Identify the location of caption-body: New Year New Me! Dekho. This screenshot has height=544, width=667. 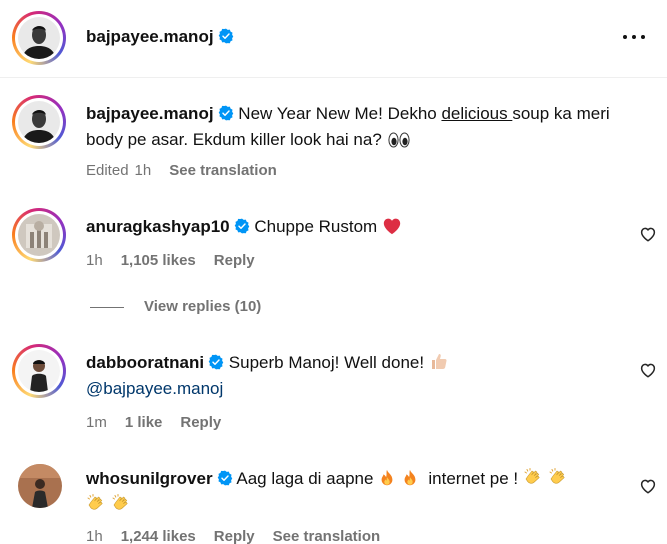
(340, 113).